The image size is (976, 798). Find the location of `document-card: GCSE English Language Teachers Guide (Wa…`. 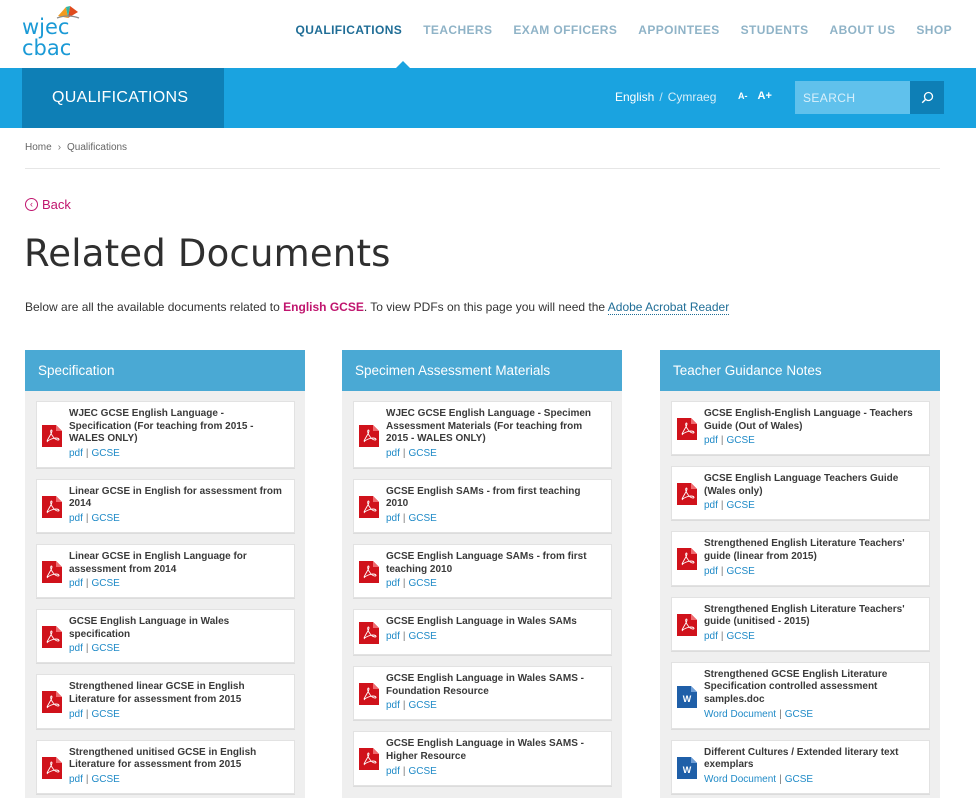

document-card: GCSE English Language Teachers Guide (Wa… is located at coordinates (800, 493).